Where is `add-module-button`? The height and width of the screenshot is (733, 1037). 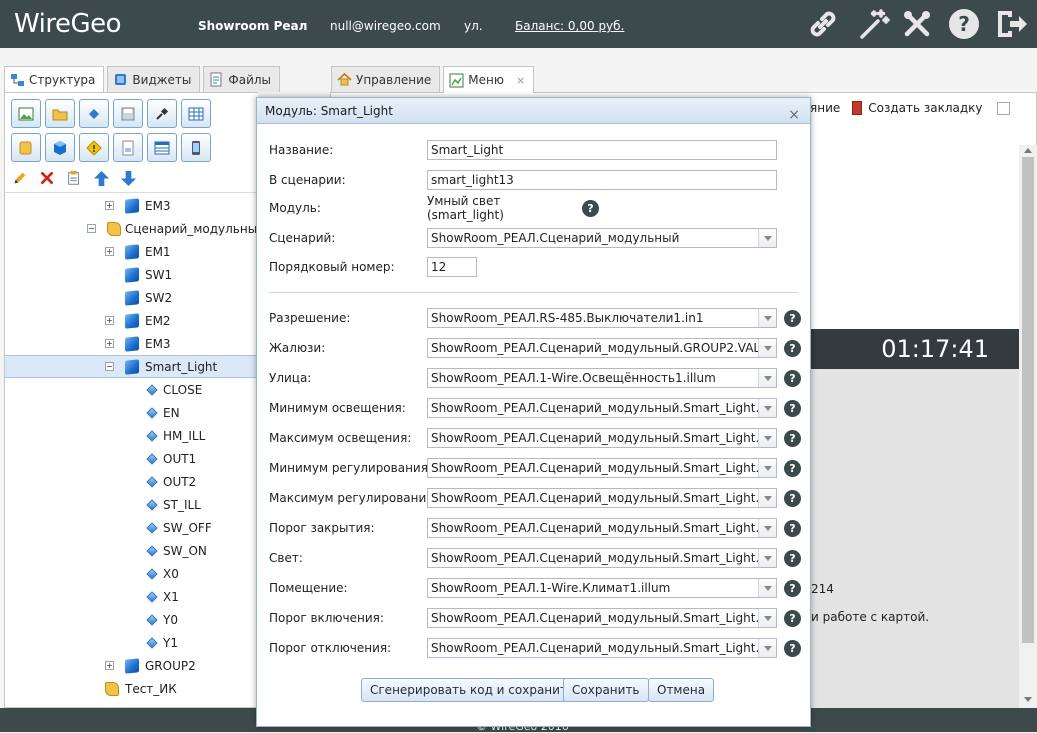
add-module-button is located at coordinates (60, 147).